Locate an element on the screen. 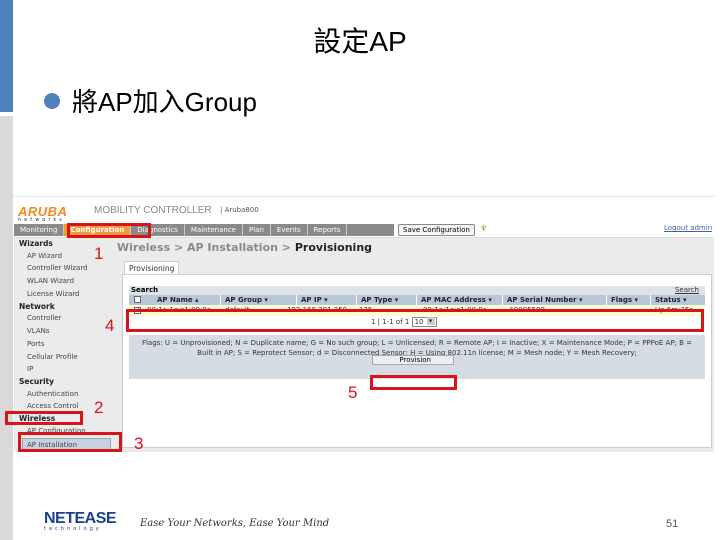 The image size is (720, 540). col-ap-group: AP Group ▾ is located at coordinates (259, 300).